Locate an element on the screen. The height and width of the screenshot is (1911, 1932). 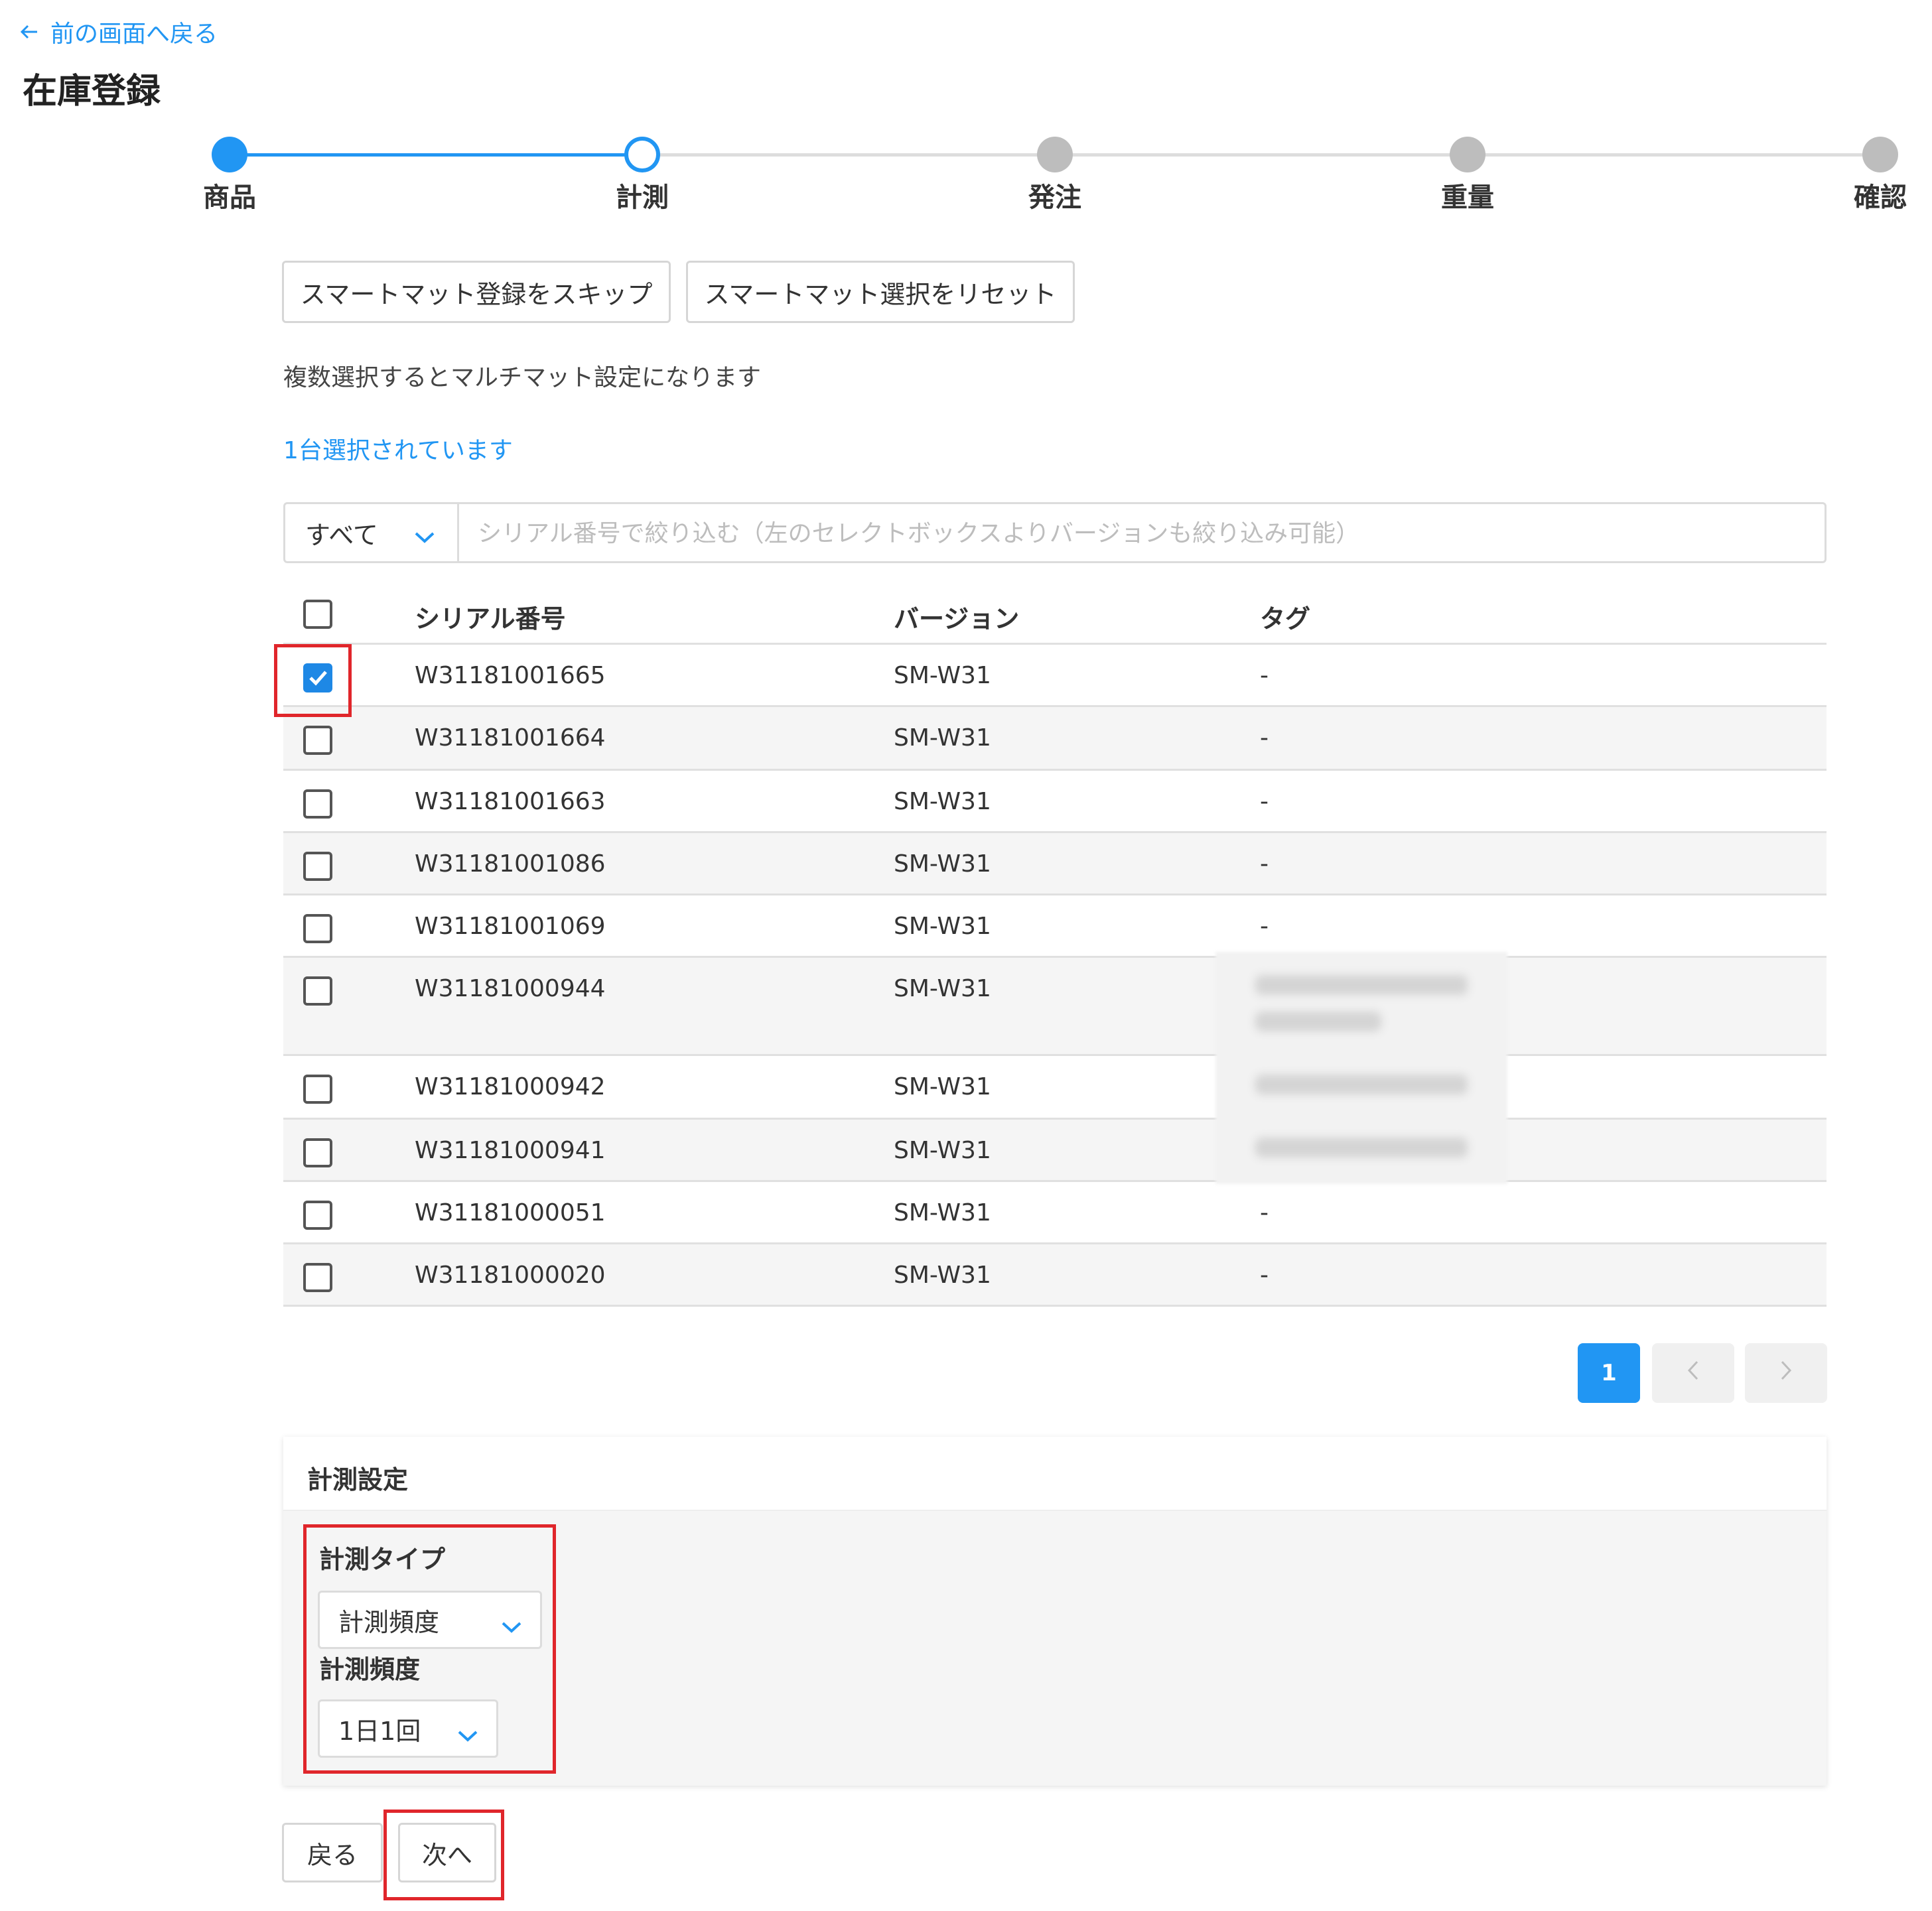
measure-frequency-label: 計測頻度 is located at coordinates (370, 1670).